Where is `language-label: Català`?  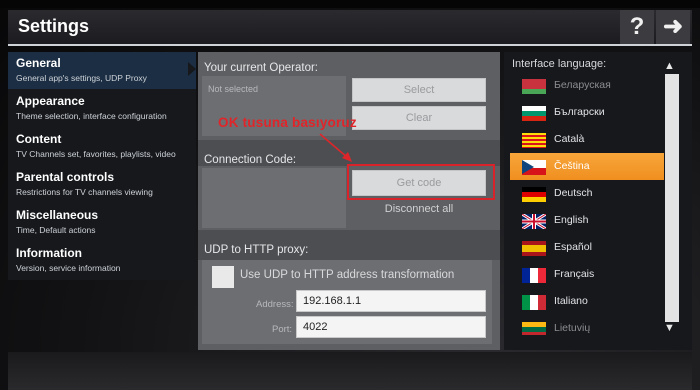
language-label: Català is located at coordinates (569, 139).